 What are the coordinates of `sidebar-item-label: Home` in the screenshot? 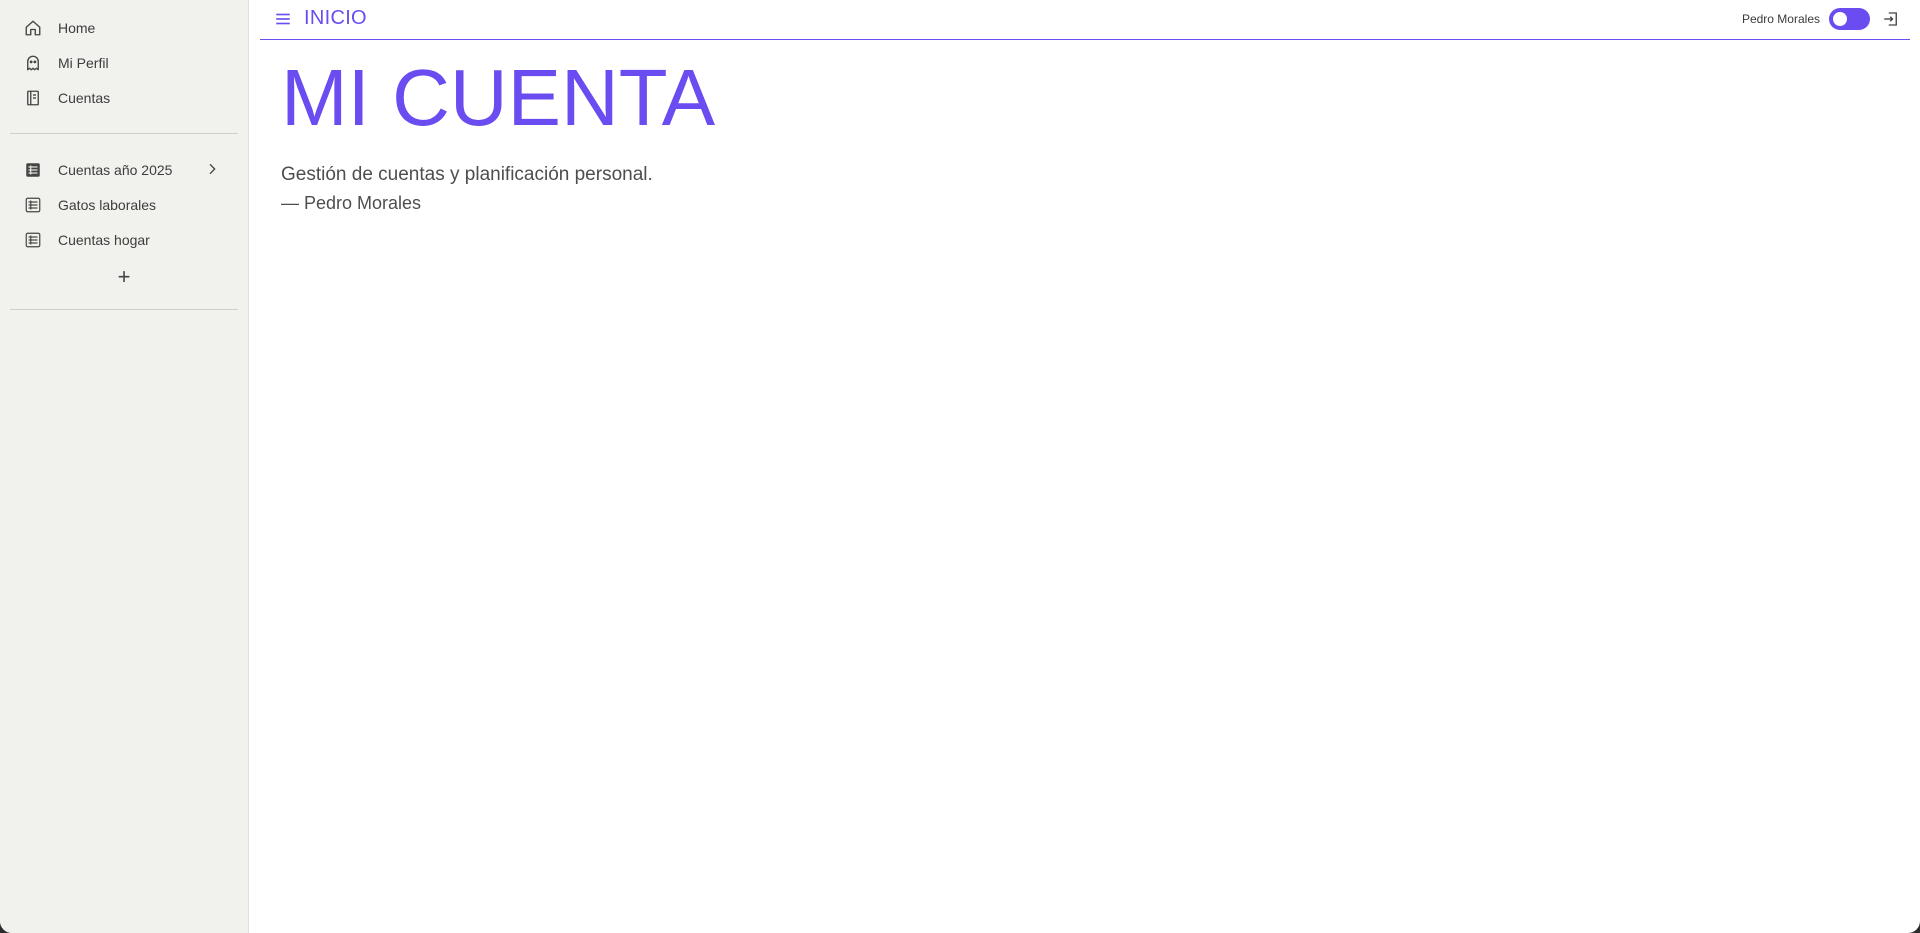 It's located at (77, 27).